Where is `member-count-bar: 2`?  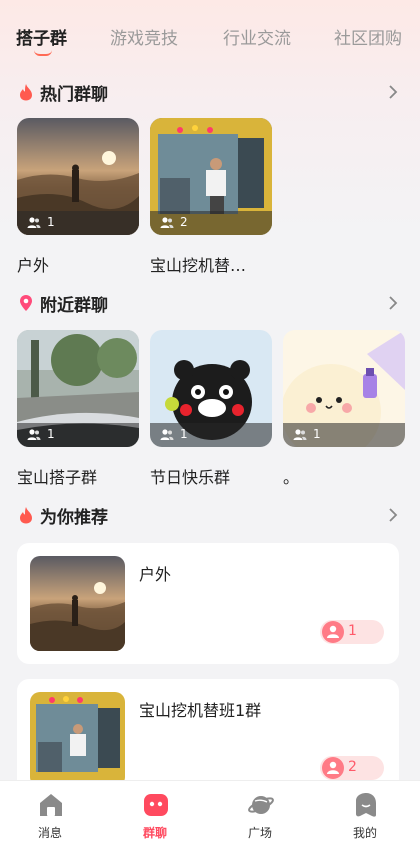
member-count-bar: 2 is located at coordinates (211, 223).